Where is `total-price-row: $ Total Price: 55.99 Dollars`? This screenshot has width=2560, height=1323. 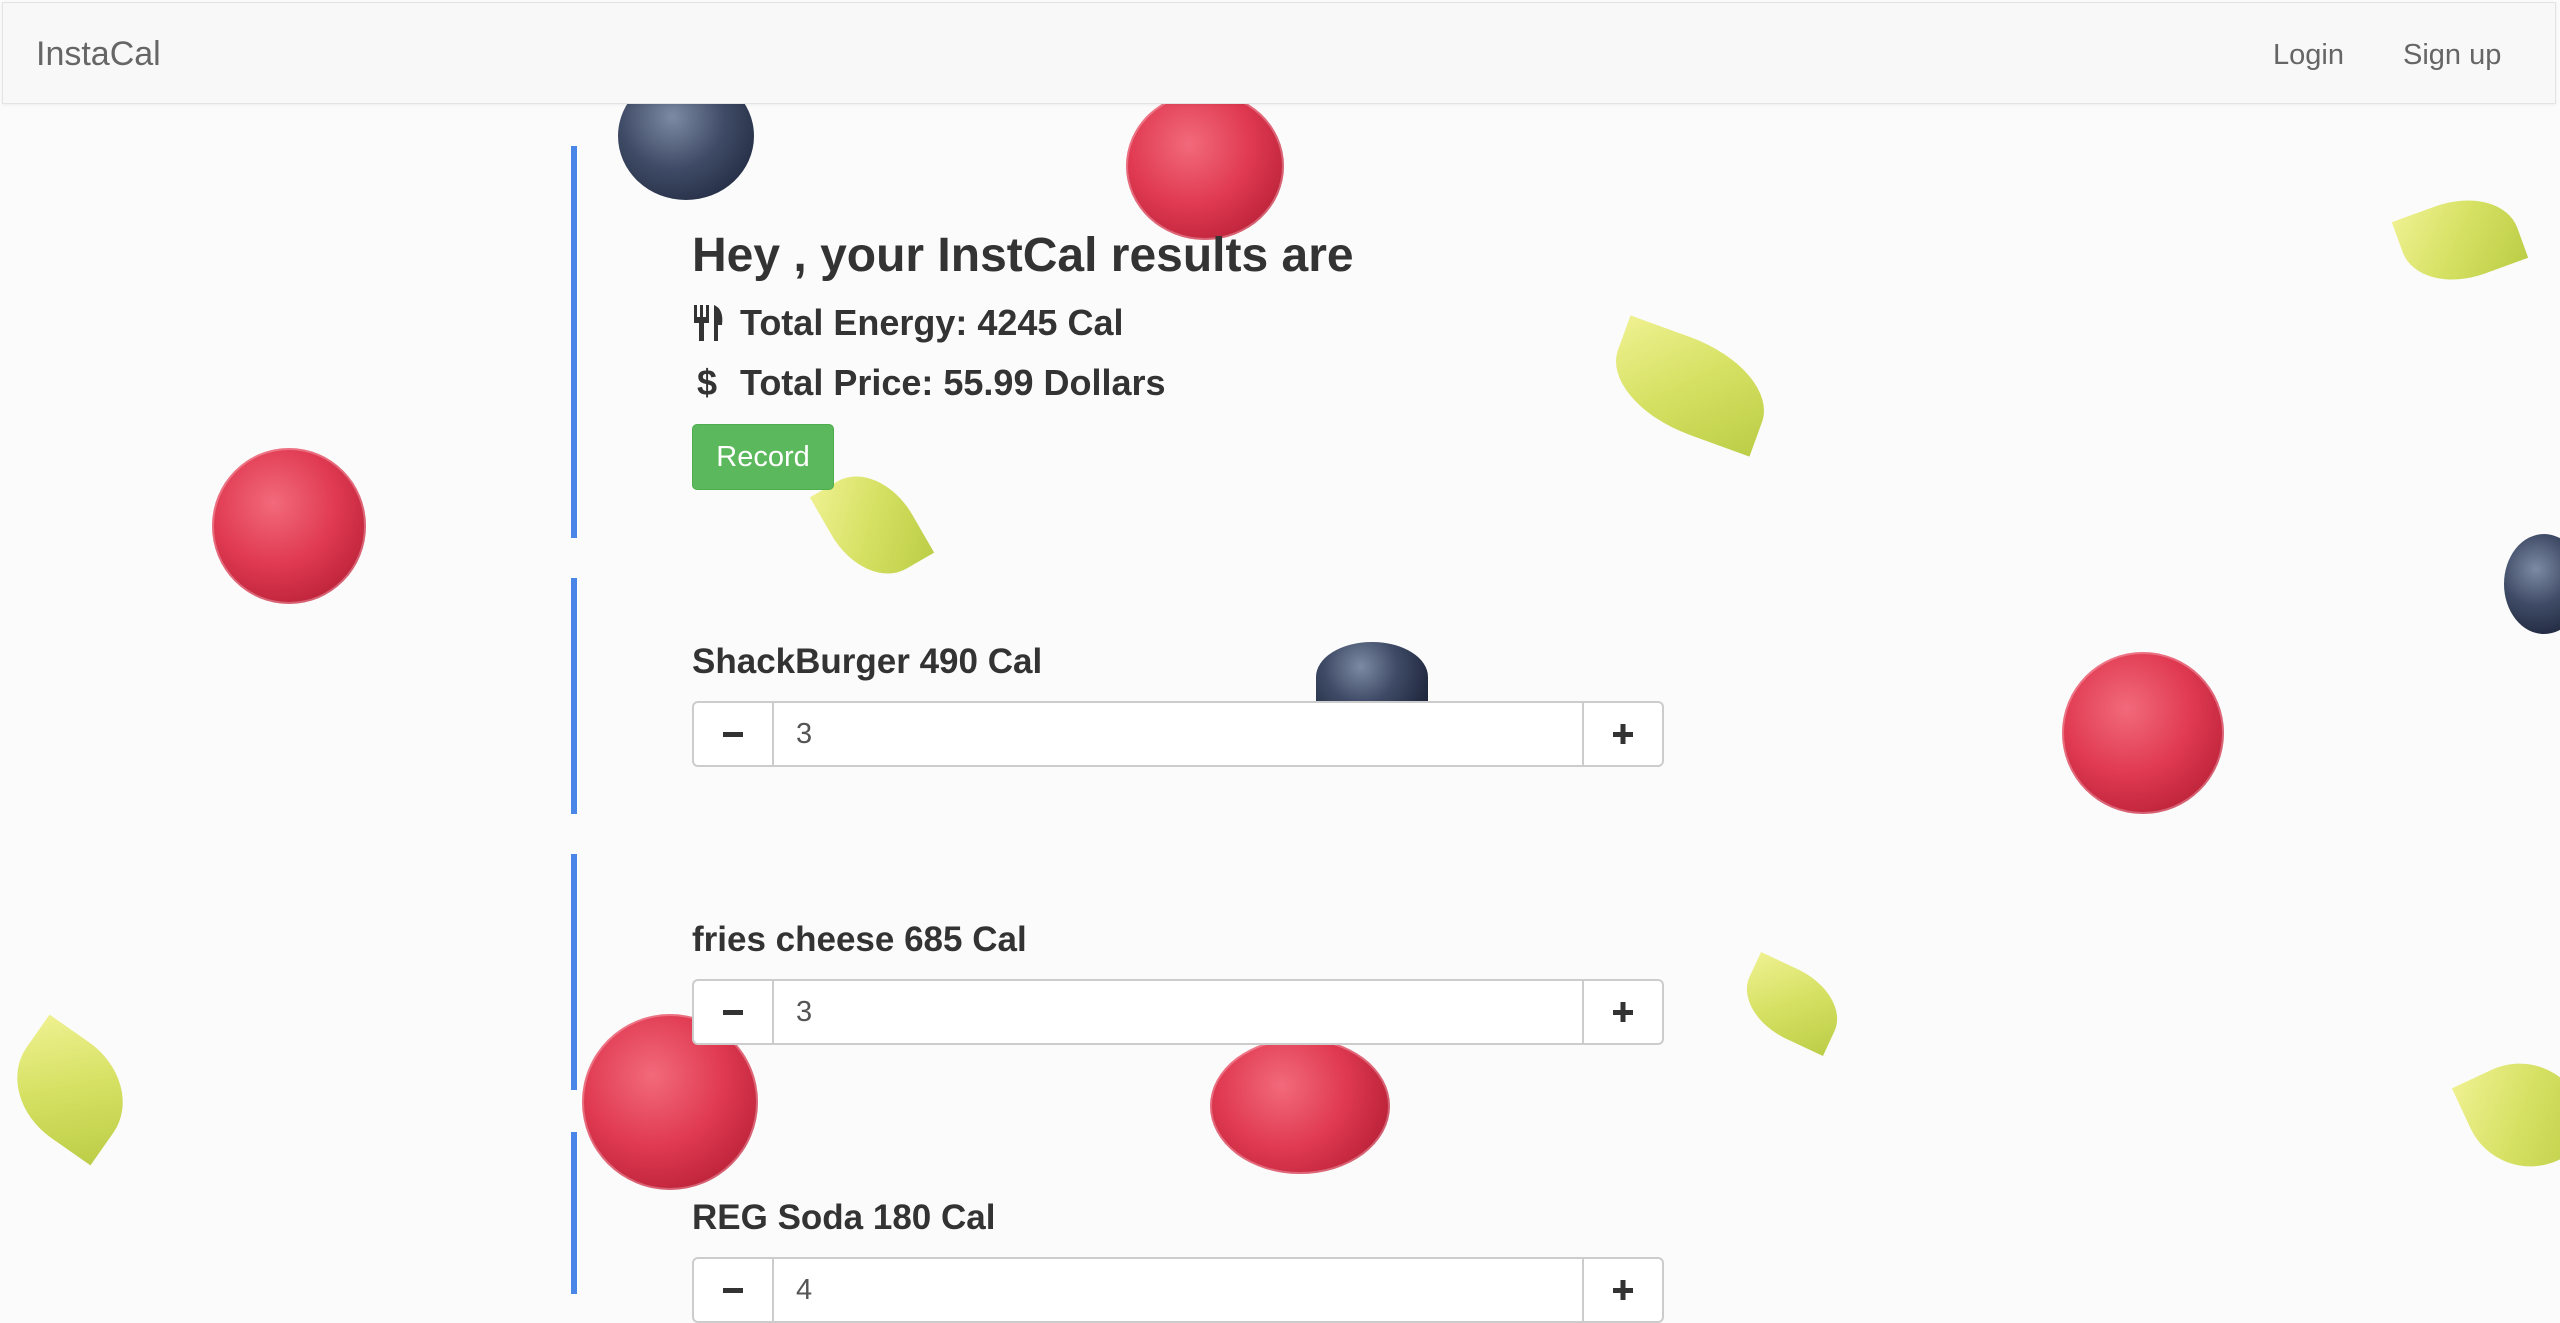
total-price-row: $ Total Price: 55.99 Dollars is located at coordinates (929, 383).